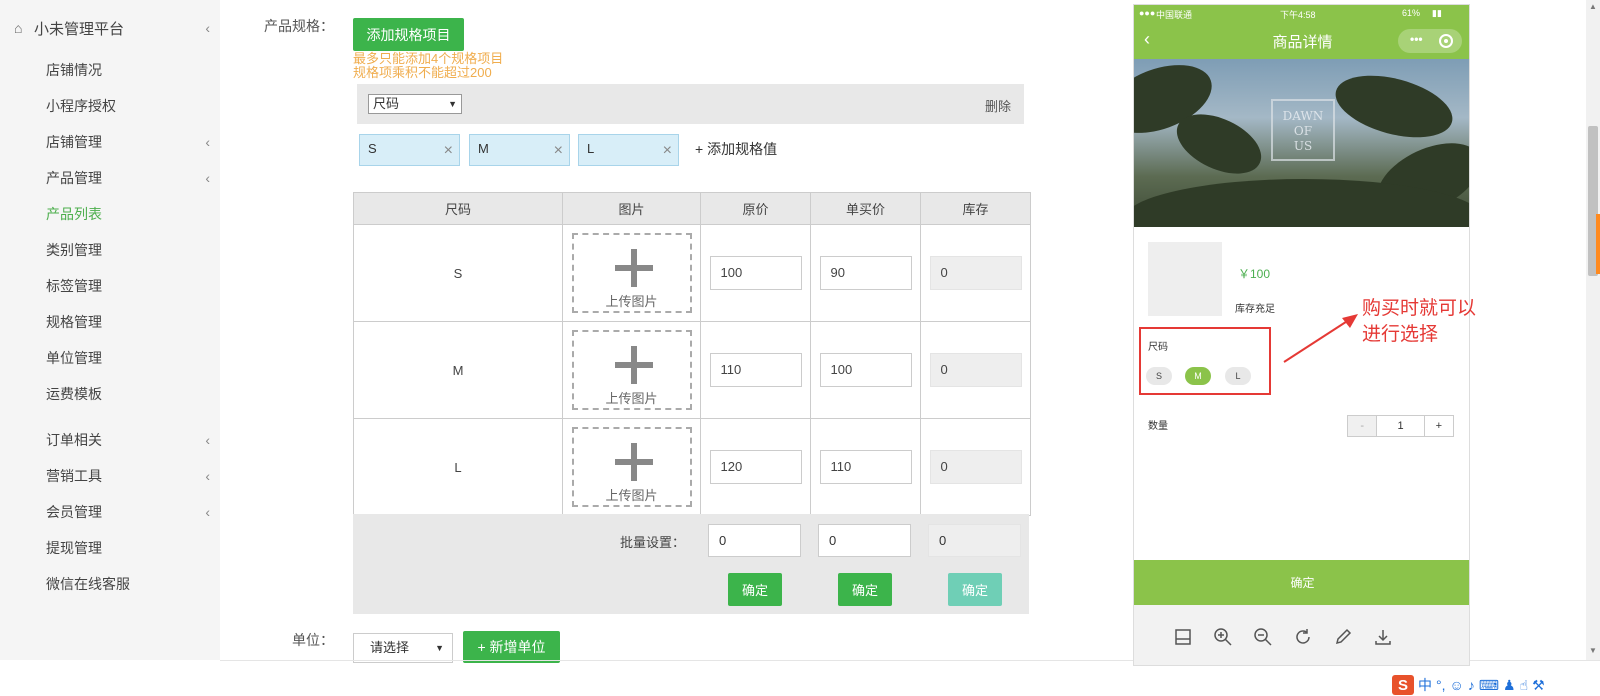  What do you see at coordinates (975, 589) in the screenshot?
I see `batch-confirm-stock-button: 确定` at bounding box center [975, 589].